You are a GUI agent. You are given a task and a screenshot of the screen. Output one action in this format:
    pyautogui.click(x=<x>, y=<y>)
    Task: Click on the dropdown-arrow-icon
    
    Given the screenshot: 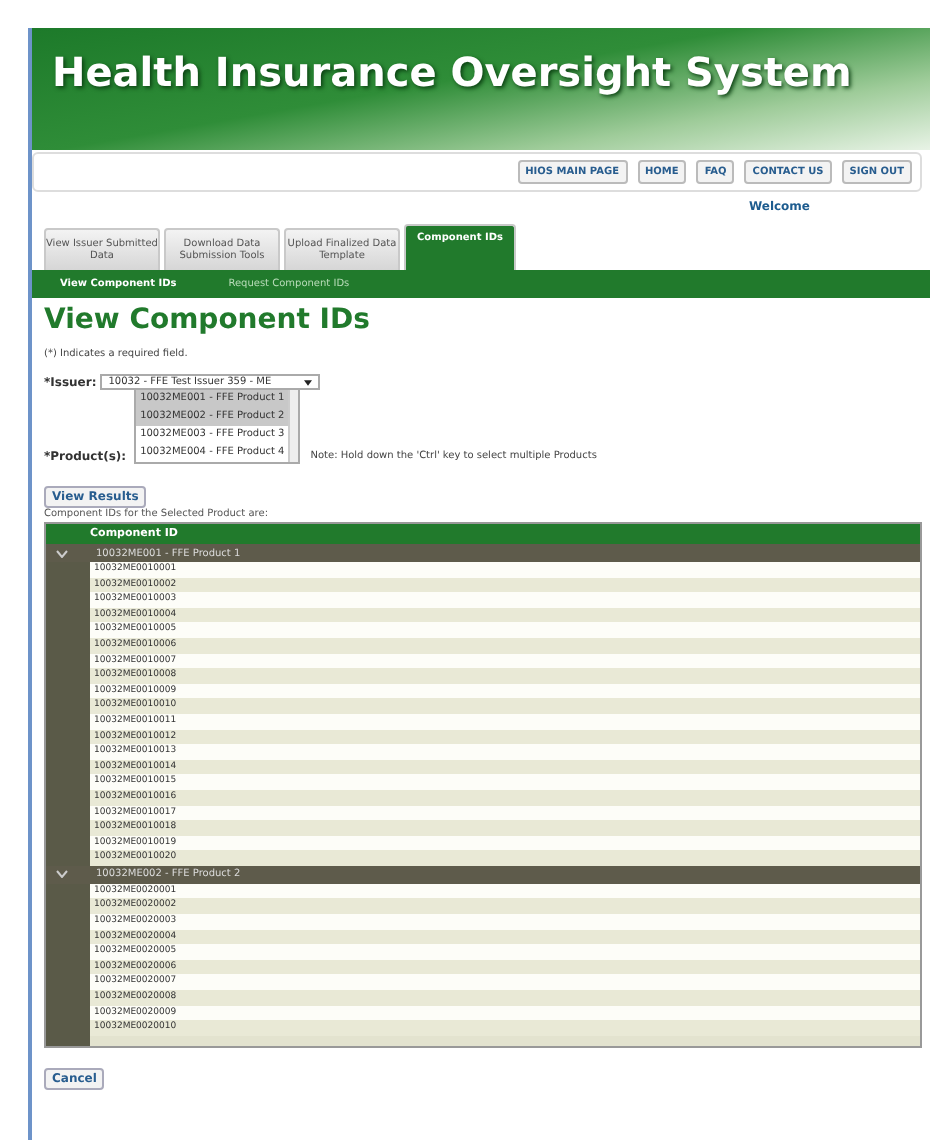 What is the action you would take?
    pyautogui.click(x=308, y=382)
    